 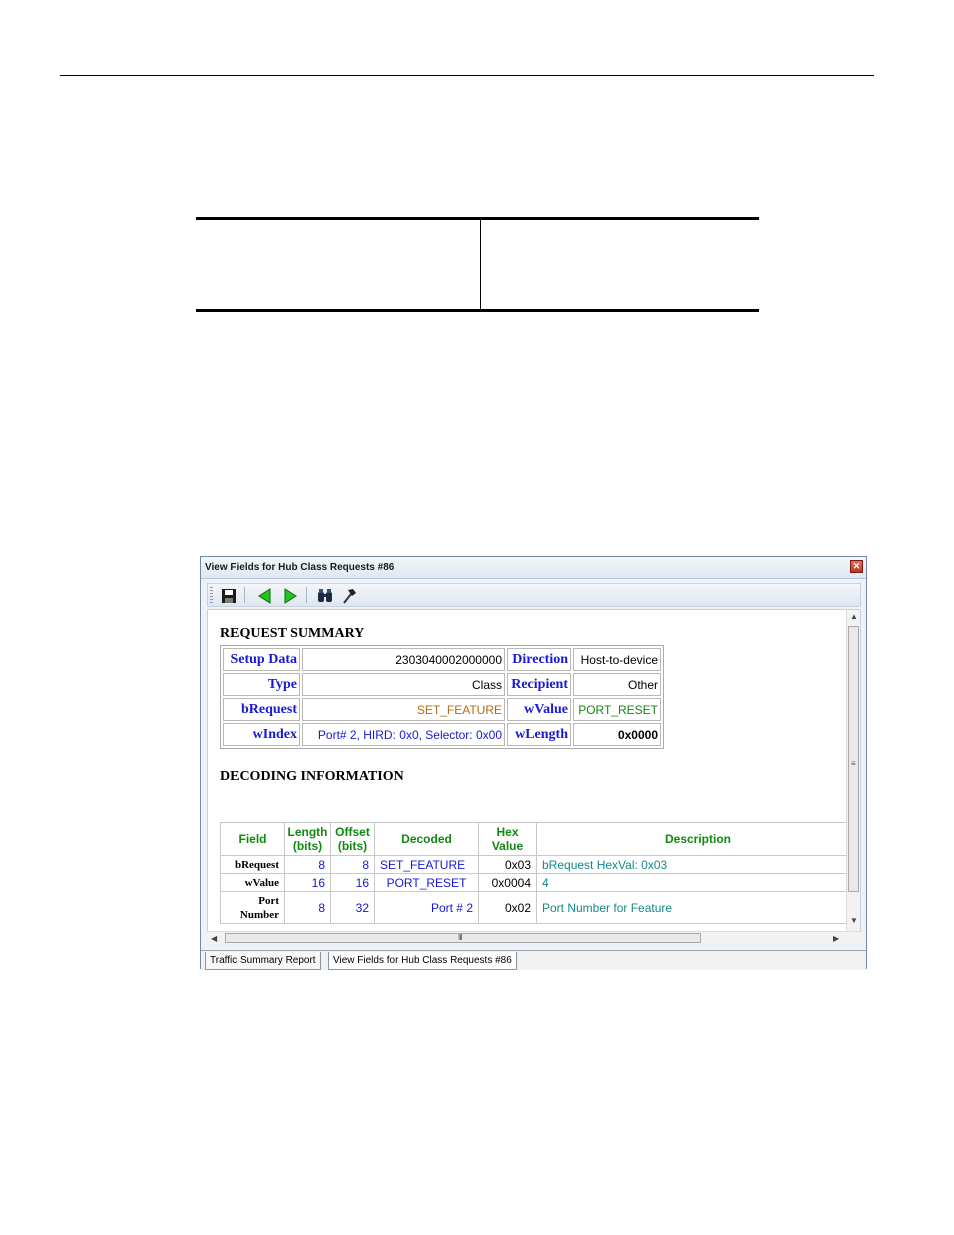 I want to click on recipient-label: Recipient, so click(x=539, y=684).